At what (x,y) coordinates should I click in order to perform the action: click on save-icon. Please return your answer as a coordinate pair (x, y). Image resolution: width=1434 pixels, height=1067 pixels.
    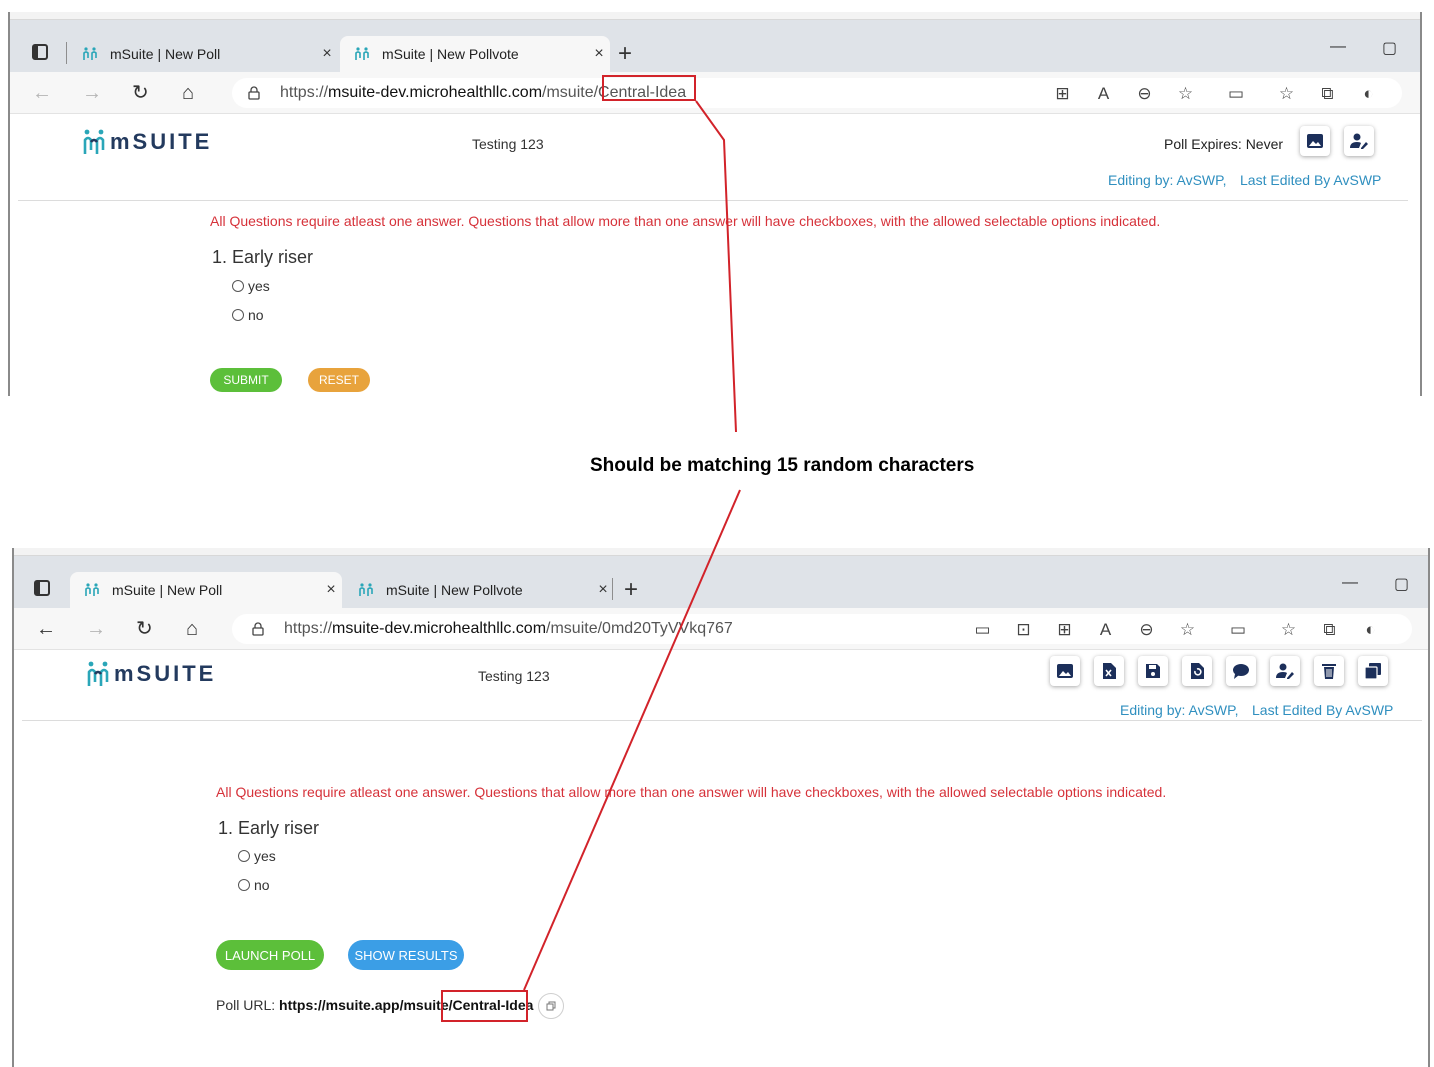
    Looking at the image, I should click on (1153, 671).